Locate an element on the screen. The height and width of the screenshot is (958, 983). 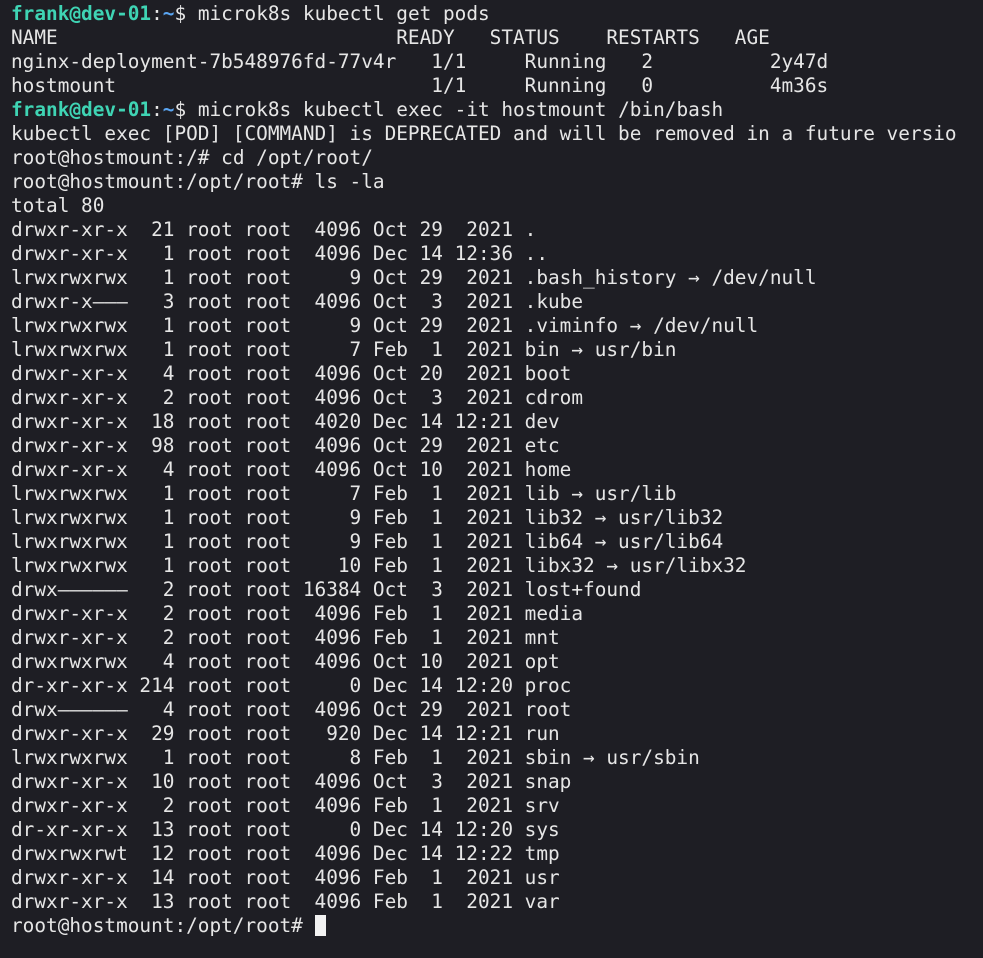
active-prompt-line: root@hostmount:/opt/root# is located at coordinates (497, 926).